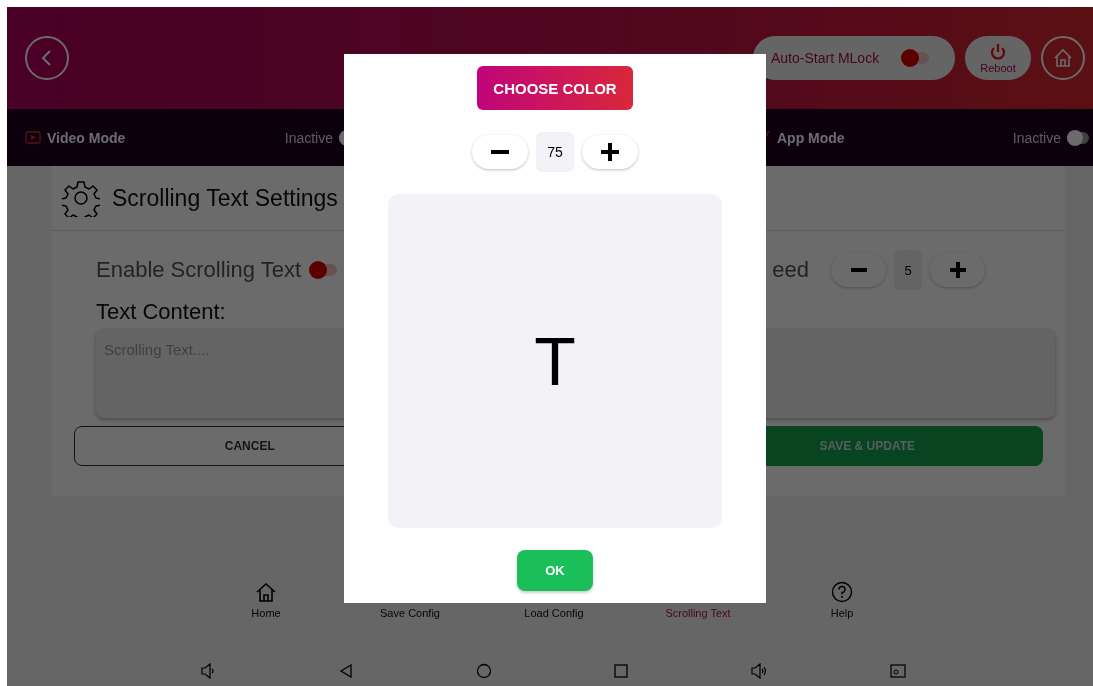  I want to click on speed-label: eed, so click(790, 270).